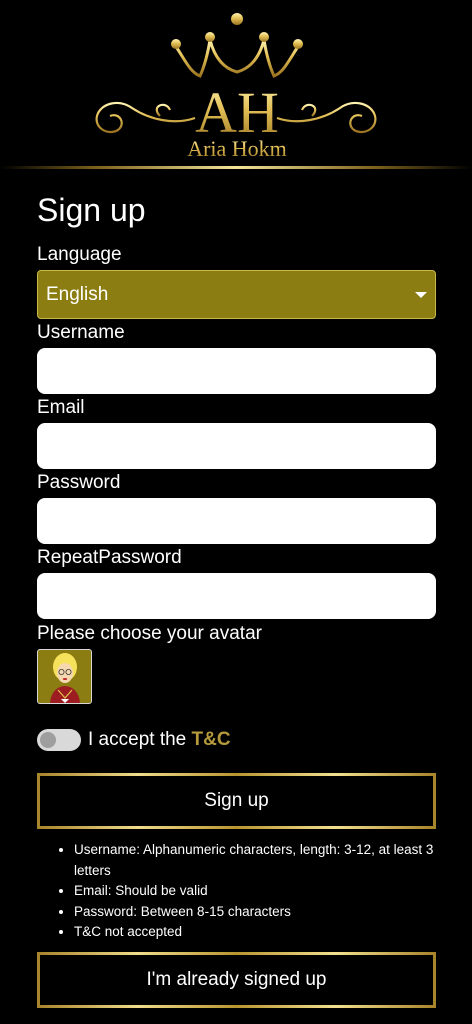  What do you see at coordinates (61, 407) in the screenshot?
I see `email-label: Email` at bounding box center [61, 407].